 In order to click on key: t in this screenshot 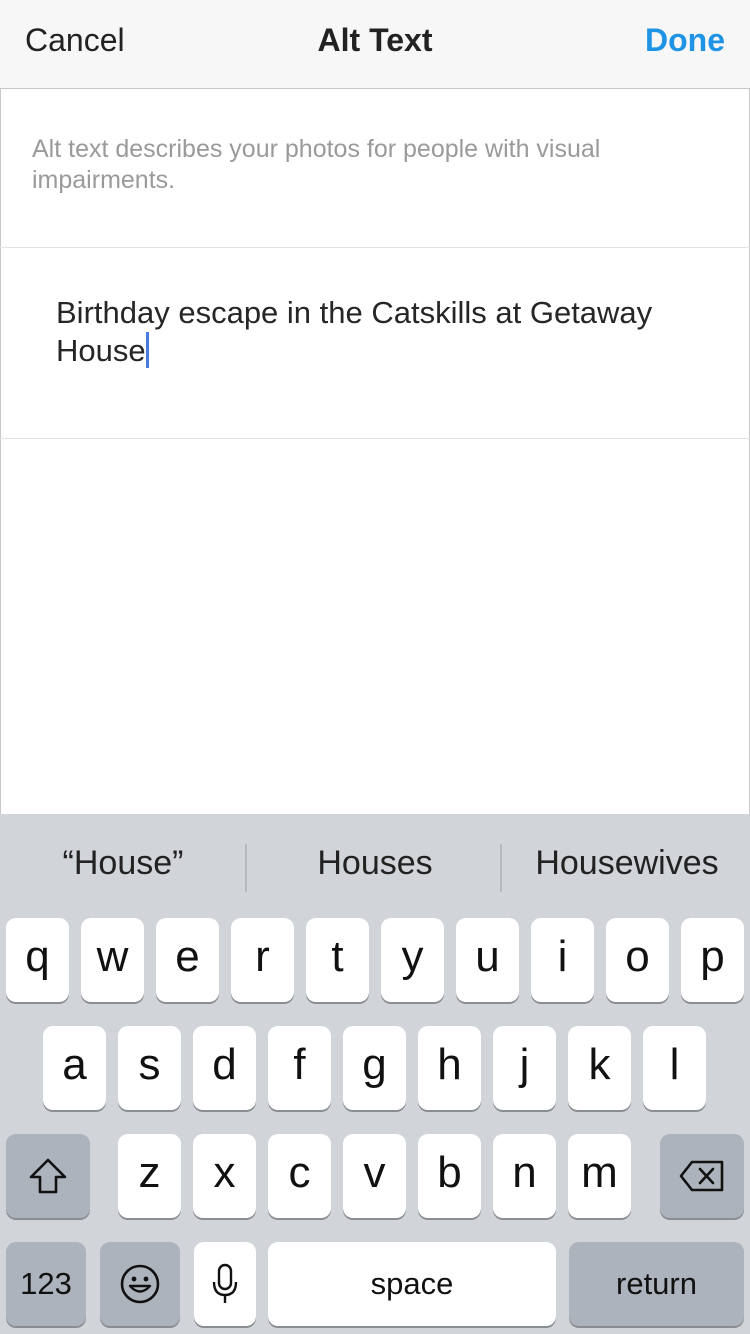, I will do `click(337, 960)`.